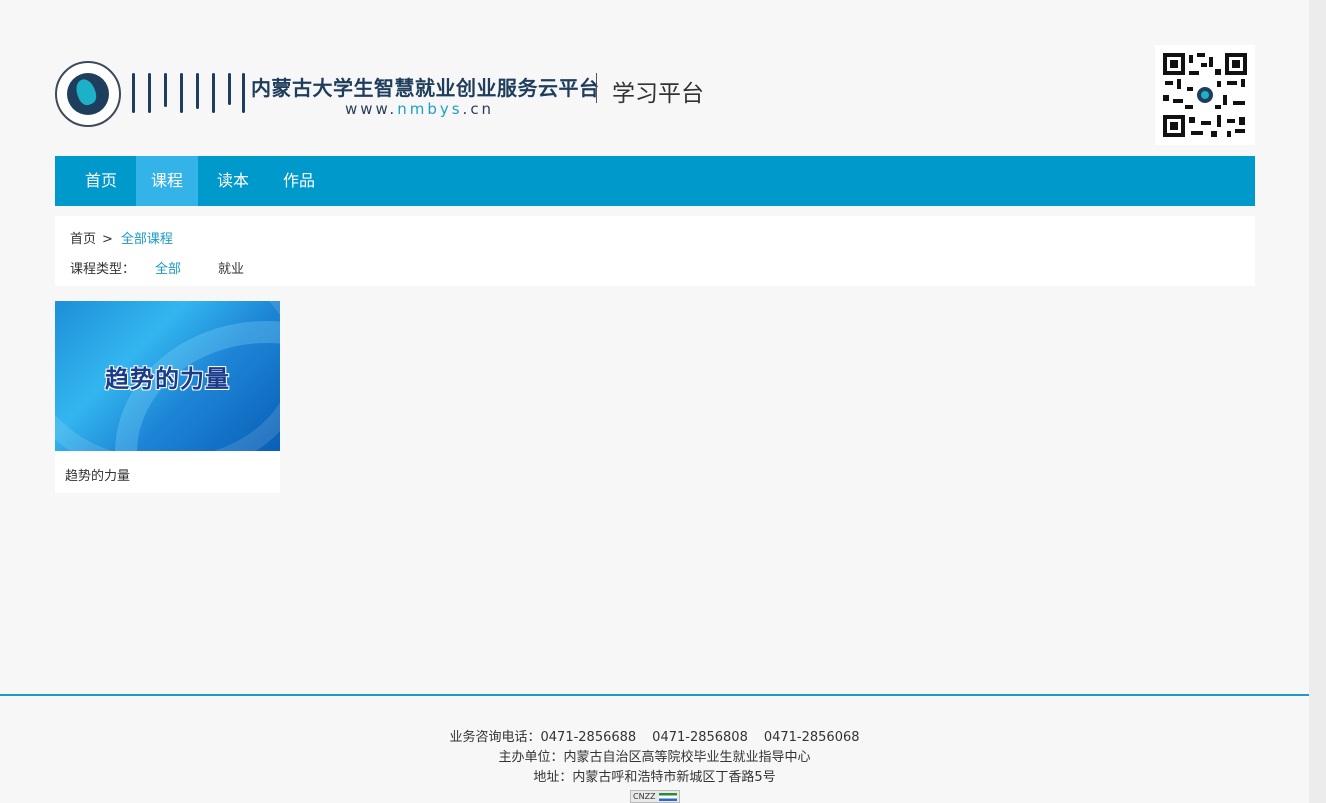  Describe the element at coordinates (588, 737) in the screenshot. I see `phone-number: 0471-2856688` at that location.